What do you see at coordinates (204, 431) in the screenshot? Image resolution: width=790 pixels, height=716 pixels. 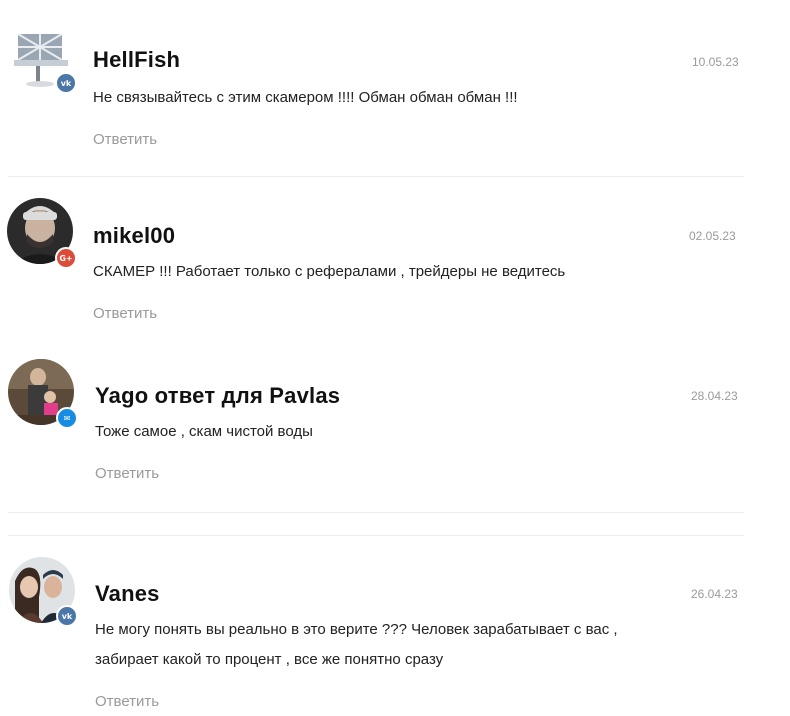 I see `comment-text: Тоже самое , скам чистой воды` at bounding box center [204, 431].